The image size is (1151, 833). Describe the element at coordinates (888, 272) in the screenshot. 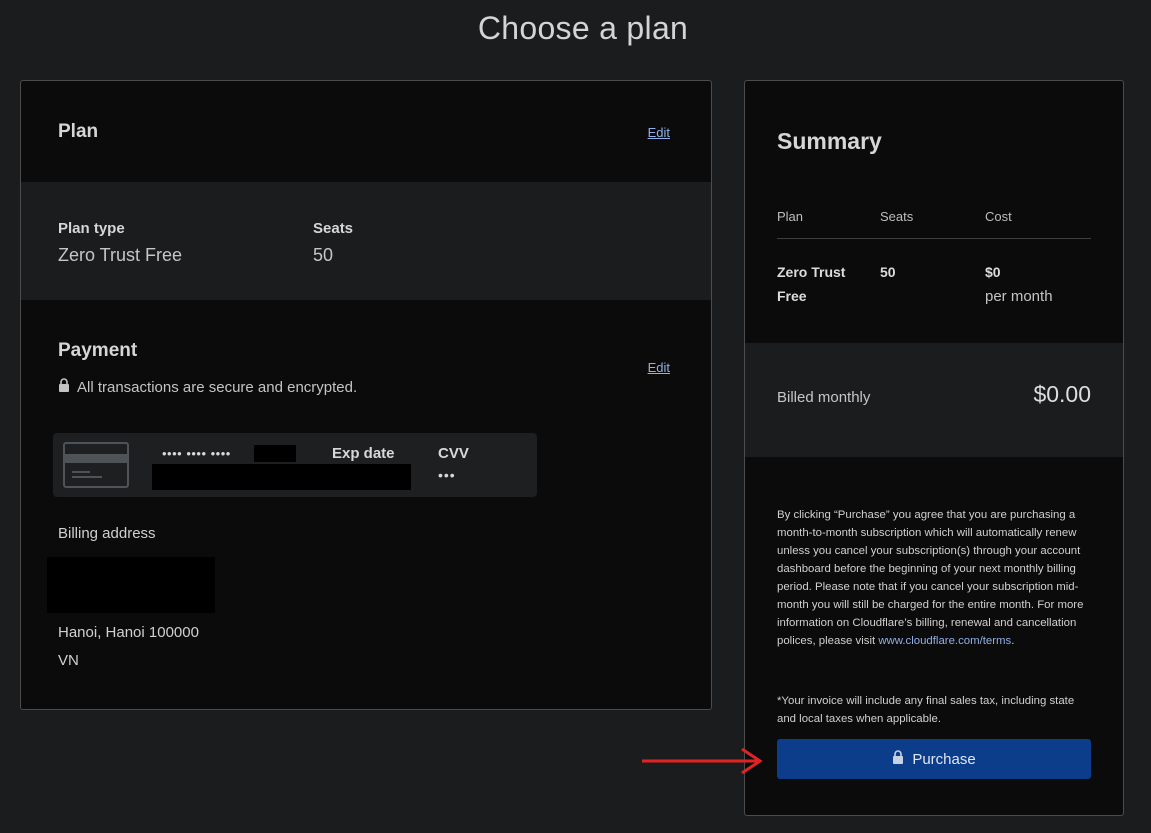

I see `summary-seats: 50` at that location.